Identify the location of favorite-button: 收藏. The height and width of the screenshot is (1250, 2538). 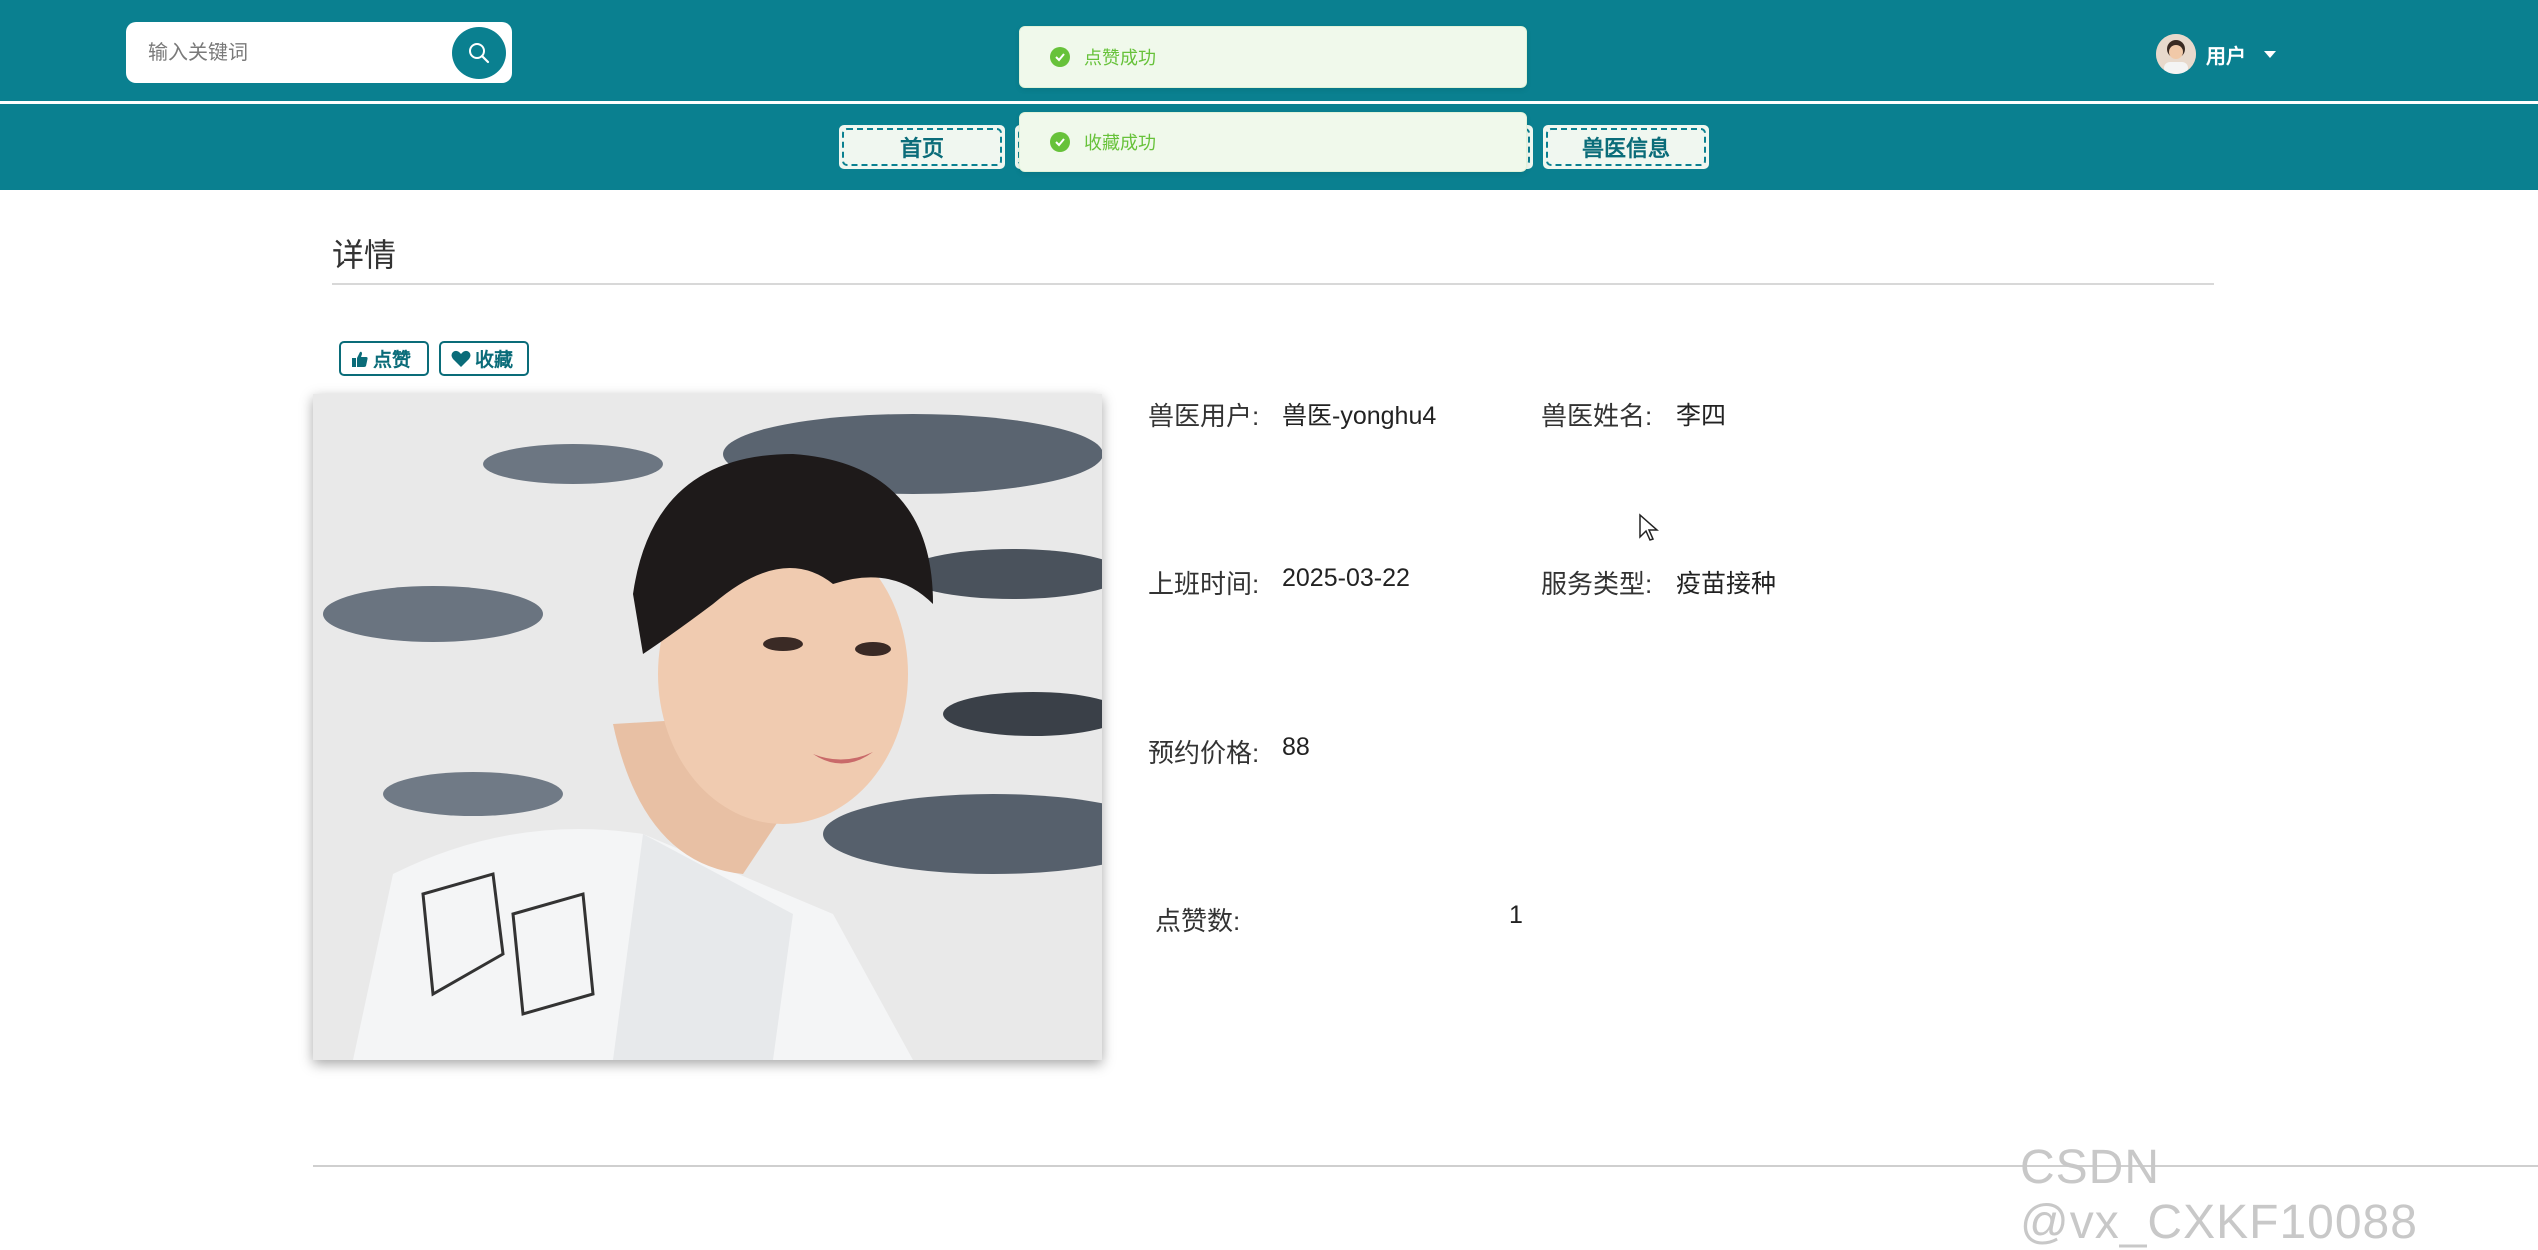
(484, 358).